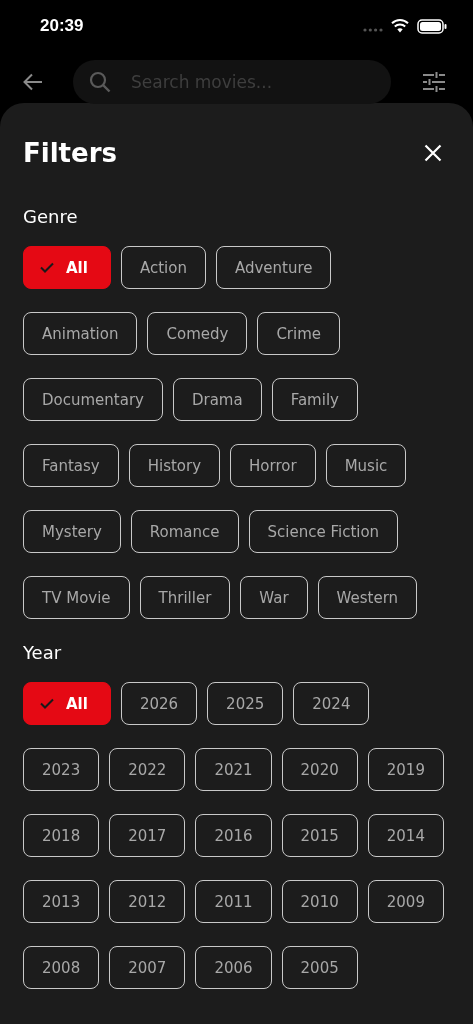 The image size is (473, 1024). I want to click on filter-chip: Music, so click(366, 465).